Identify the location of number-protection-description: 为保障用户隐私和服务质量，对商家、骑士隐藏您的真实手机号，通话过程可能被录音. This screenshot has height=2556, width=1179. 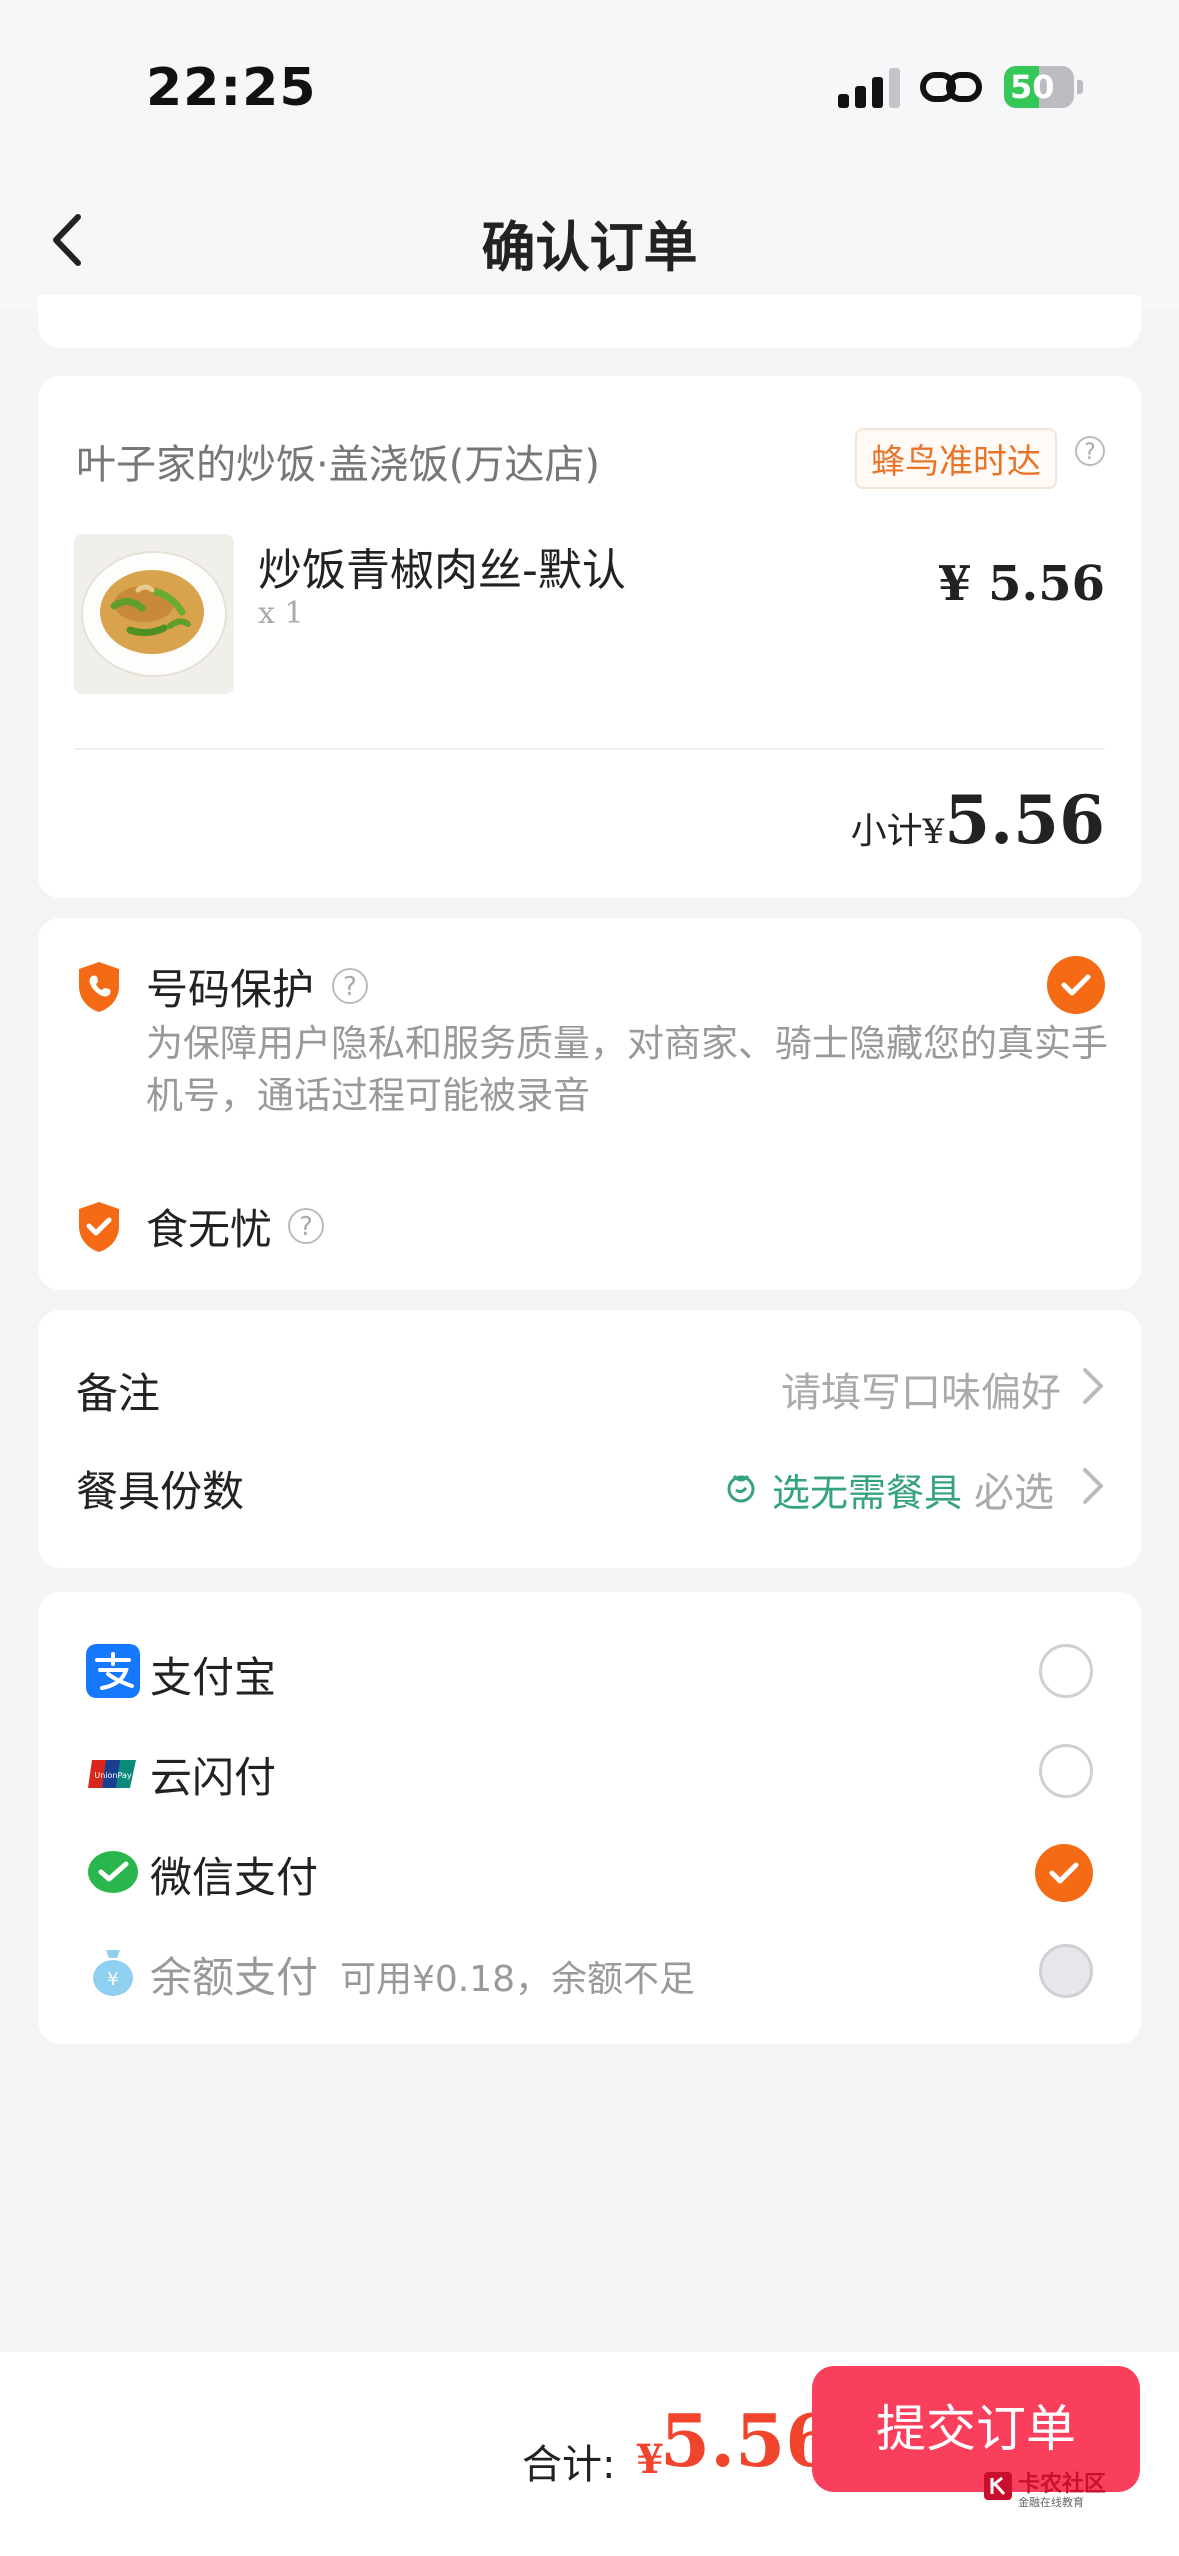
(627, 1069).